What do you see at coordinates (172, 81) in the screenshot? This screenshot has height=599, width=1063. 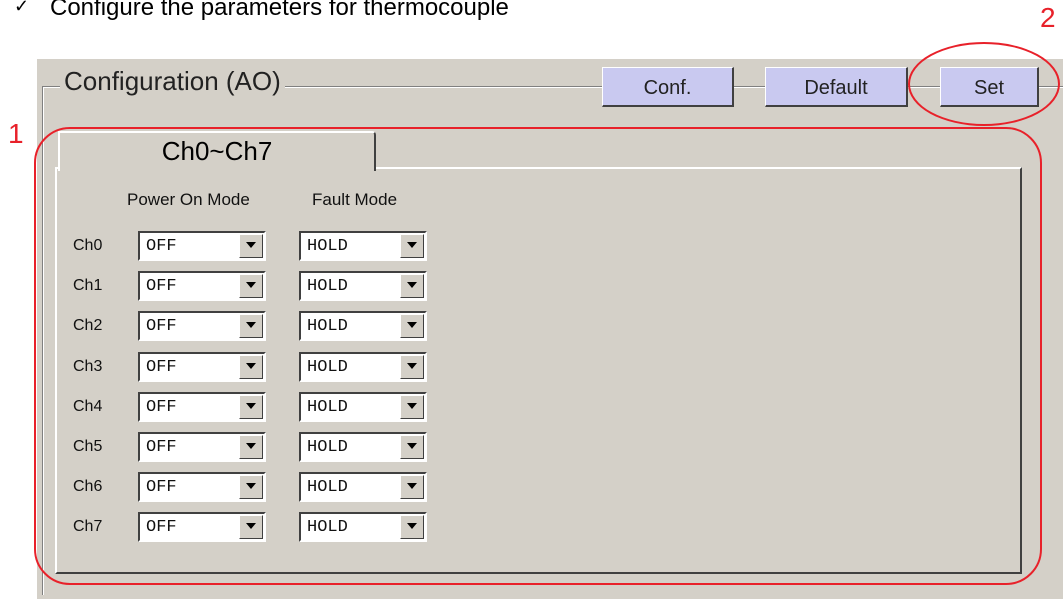 I see `groupbox-title: Configuration (AO)` at bounding box center [172, 81].